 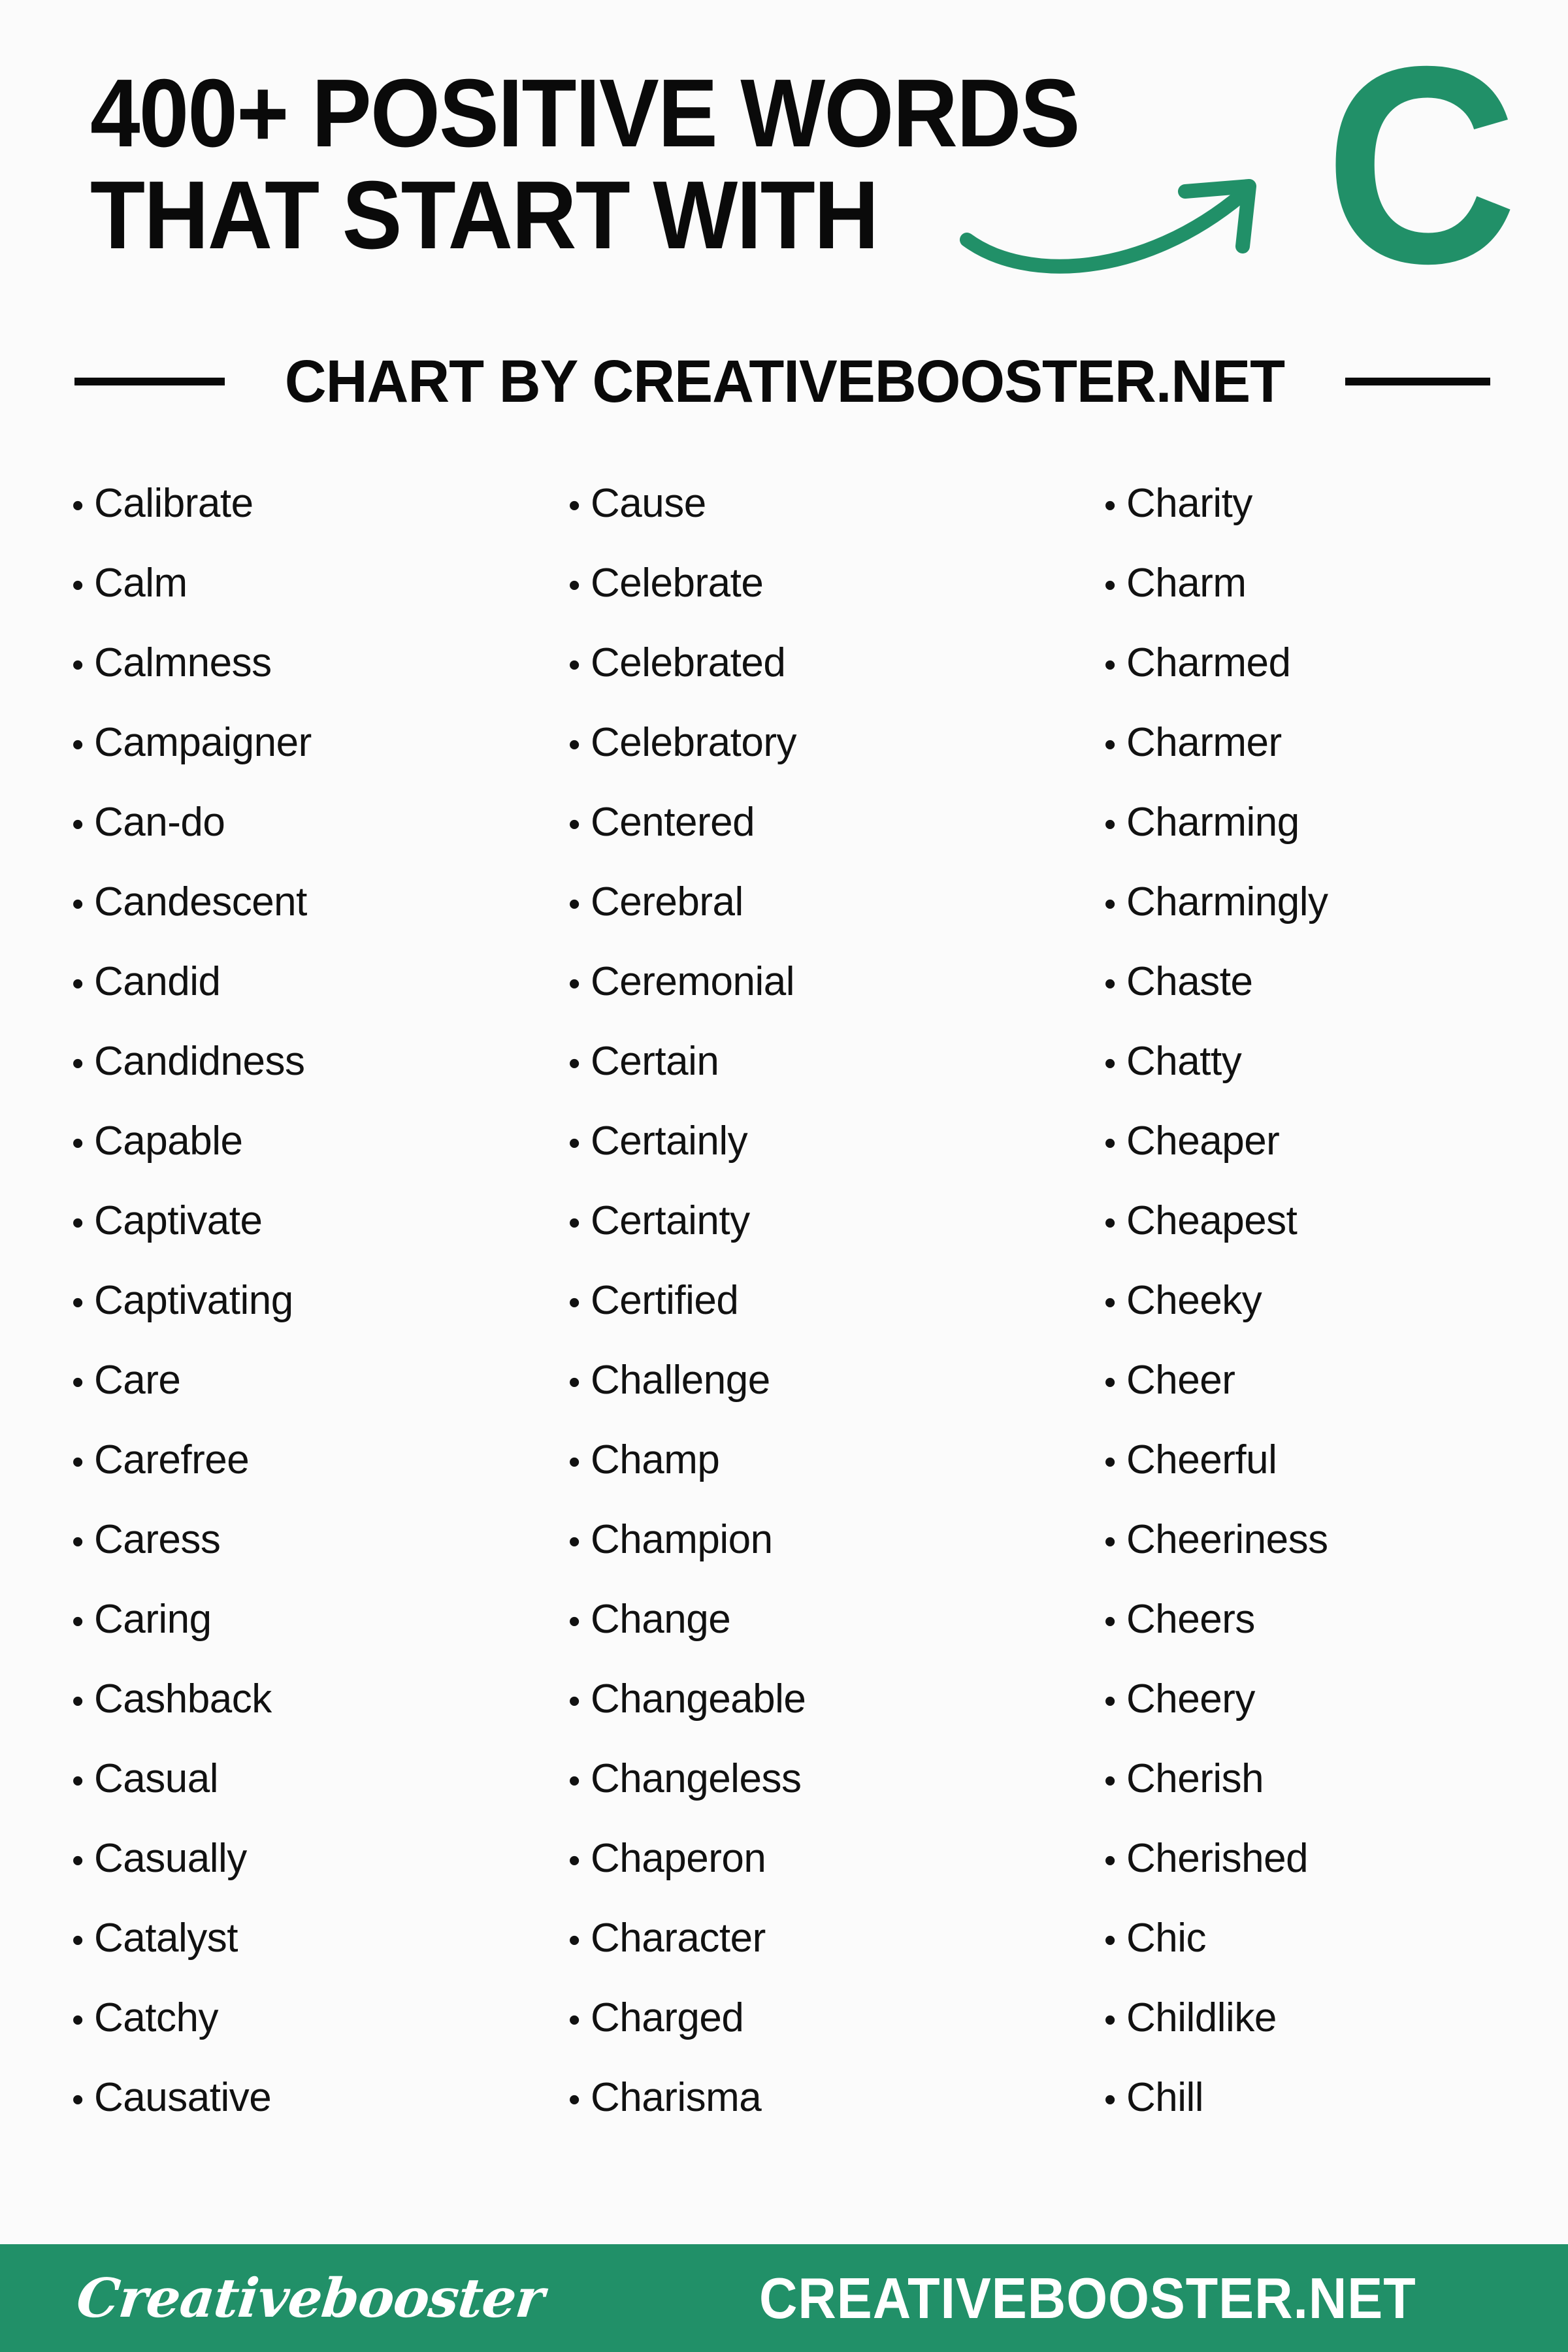 What do you see at coordinates (693, 981) in the screenshot?
I see `word-label: Ceremonial` at bounding box center [693, 981].